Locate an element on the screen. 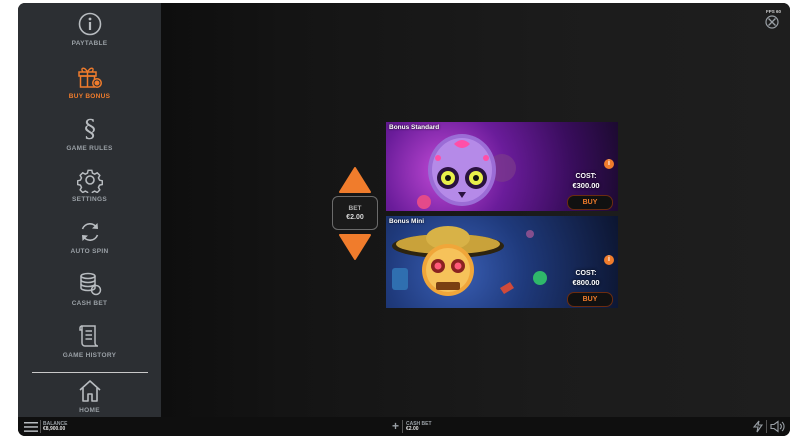 The width and height of the screenshot is (796, 439). section-icon: § is located at coordinates (90, 128).